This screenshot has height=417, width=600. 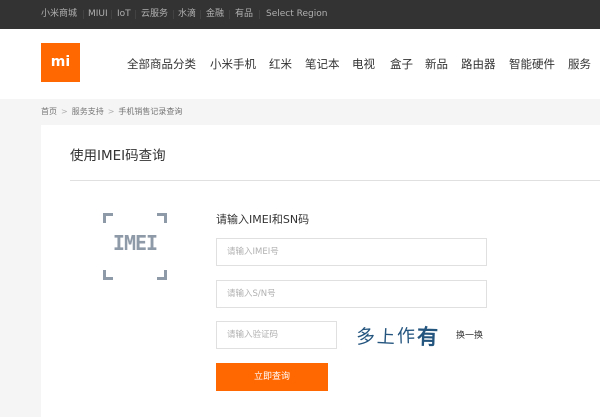 I want to click on captcha-char: 上, so click(x=386, y=337).